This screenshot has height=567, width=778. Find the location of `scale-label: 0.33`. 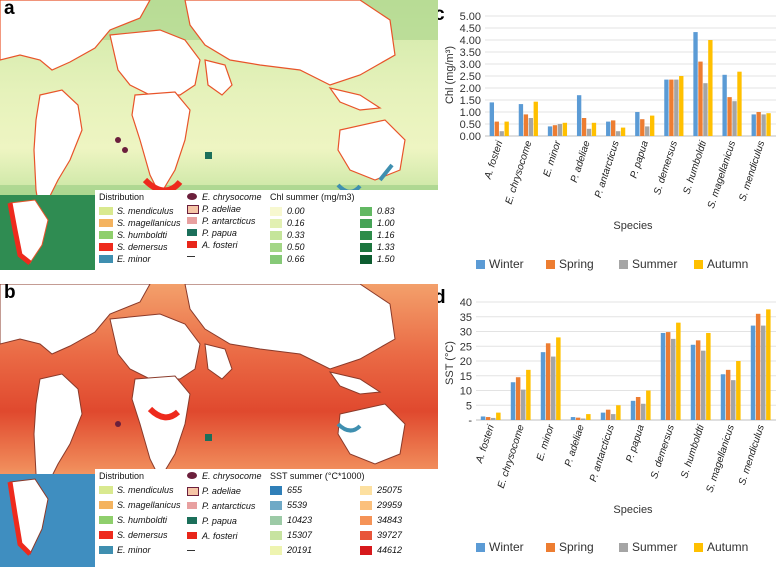

scale-label: 0.33 is located at coordinates (296, 235).